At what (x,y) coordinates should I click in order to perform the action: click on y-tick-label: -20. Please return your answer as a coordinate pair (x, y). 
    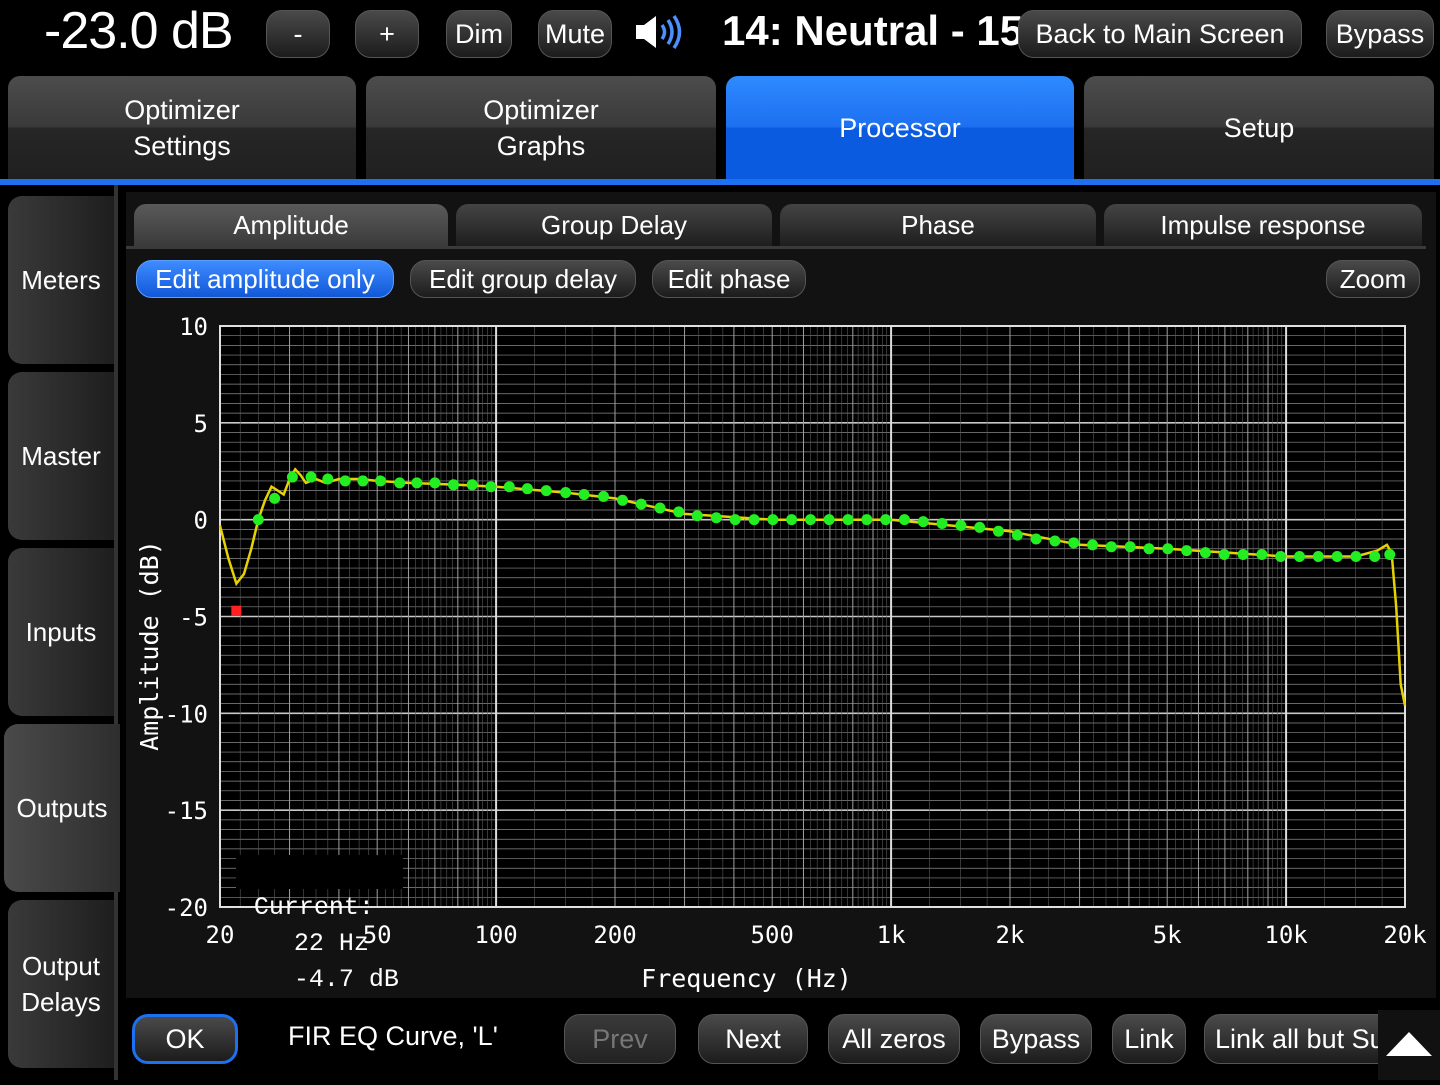
    Looking at the image, I should click on (186, 908).